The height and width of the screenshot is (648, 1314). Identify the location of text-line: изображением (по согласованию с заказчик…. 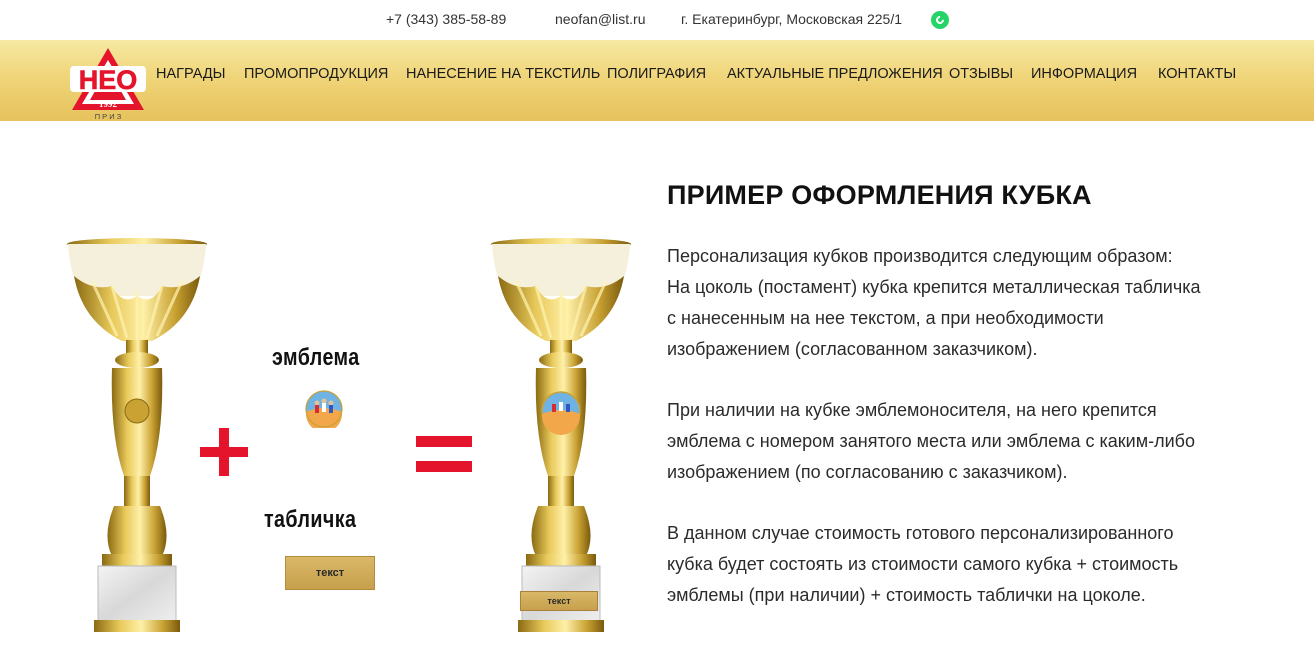
(867, 472).